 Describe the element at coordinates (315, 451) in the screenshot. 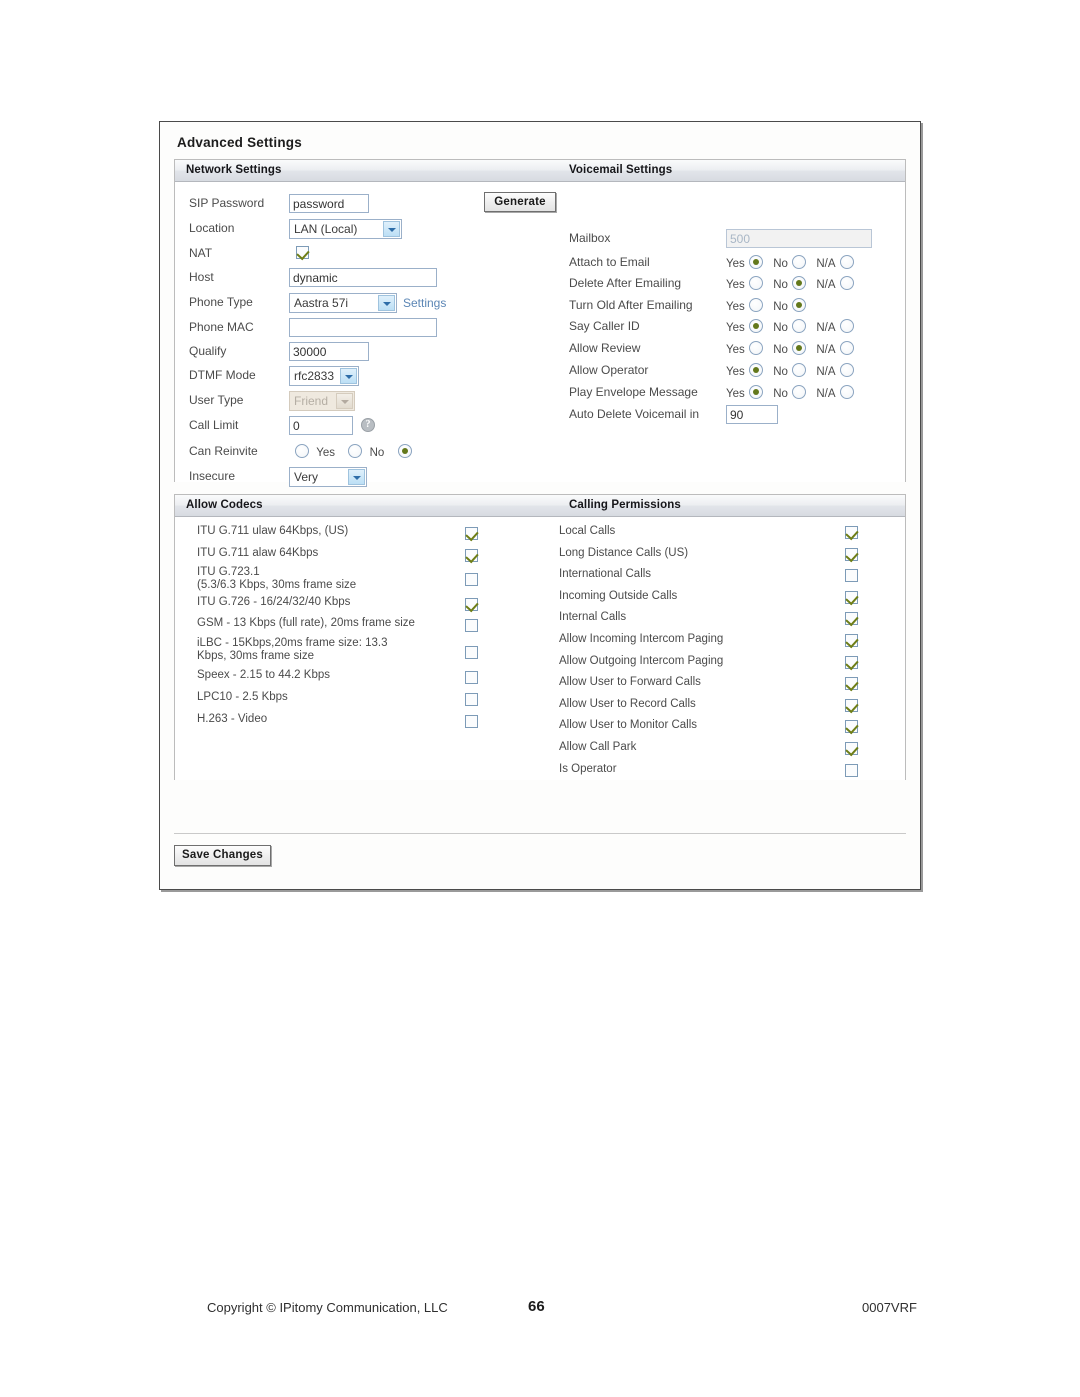

I see `can-reinvite-option-yes: Yes` at that location.